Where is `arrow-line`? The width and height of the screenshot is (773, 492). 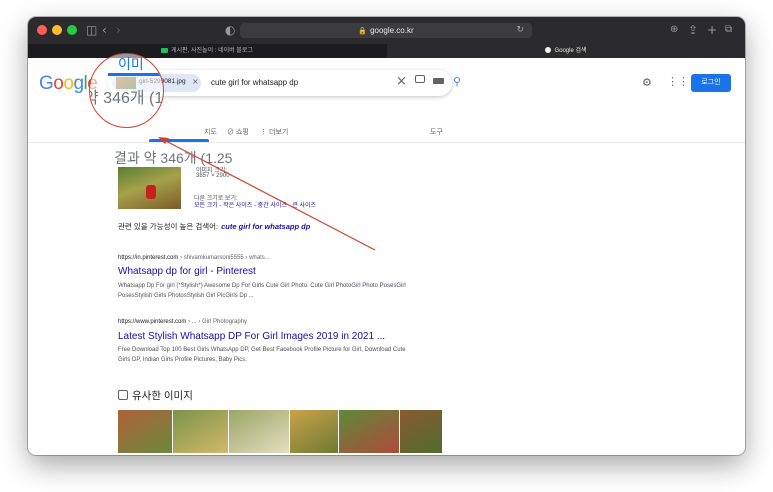 arrow-line is located at coordinates (269, 195).